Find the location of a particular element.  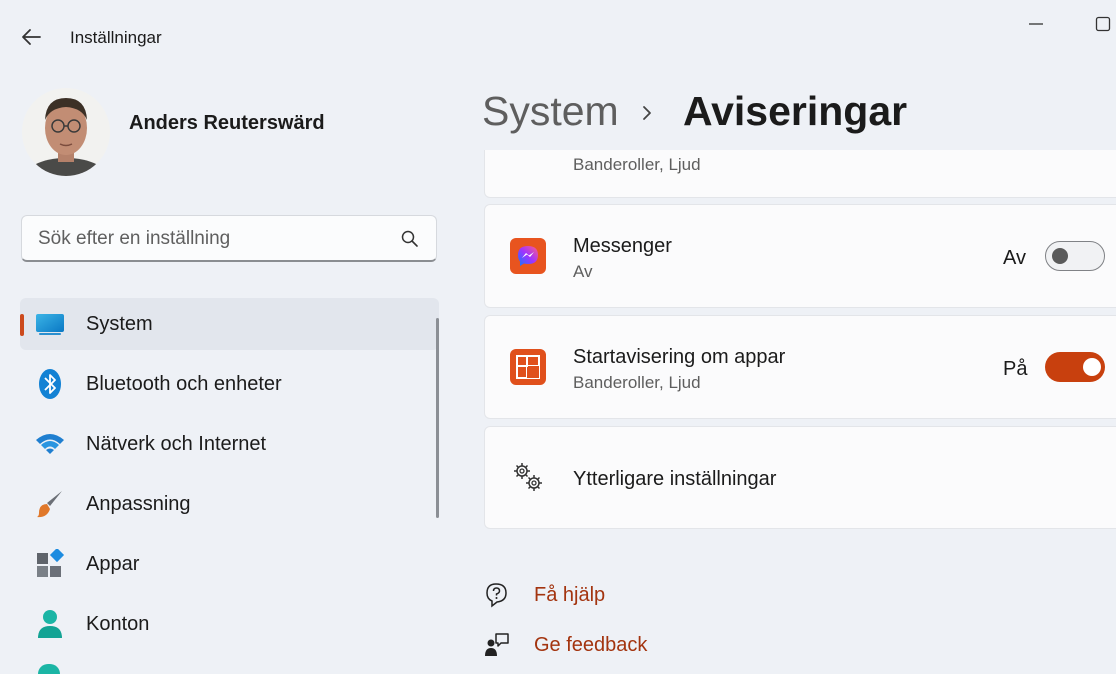

search-icon is located at coordinates (410, 239).